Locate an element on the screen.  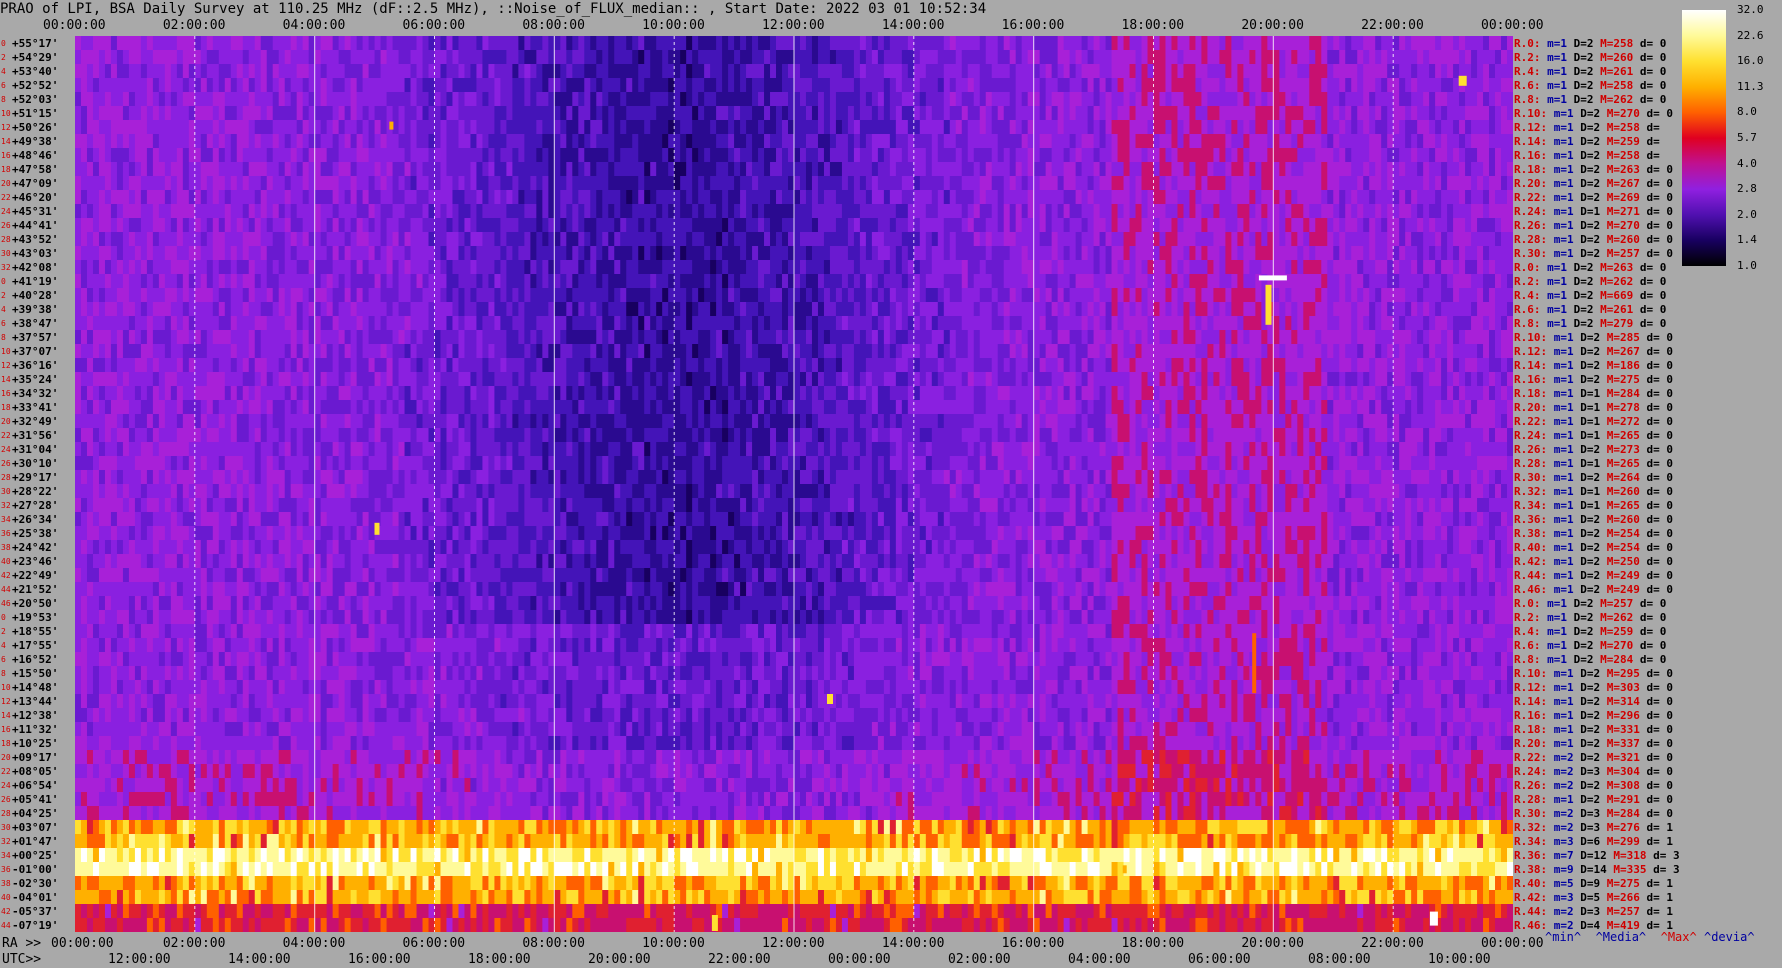
declination-label: +48°46' is located at coordinates (35, 155).